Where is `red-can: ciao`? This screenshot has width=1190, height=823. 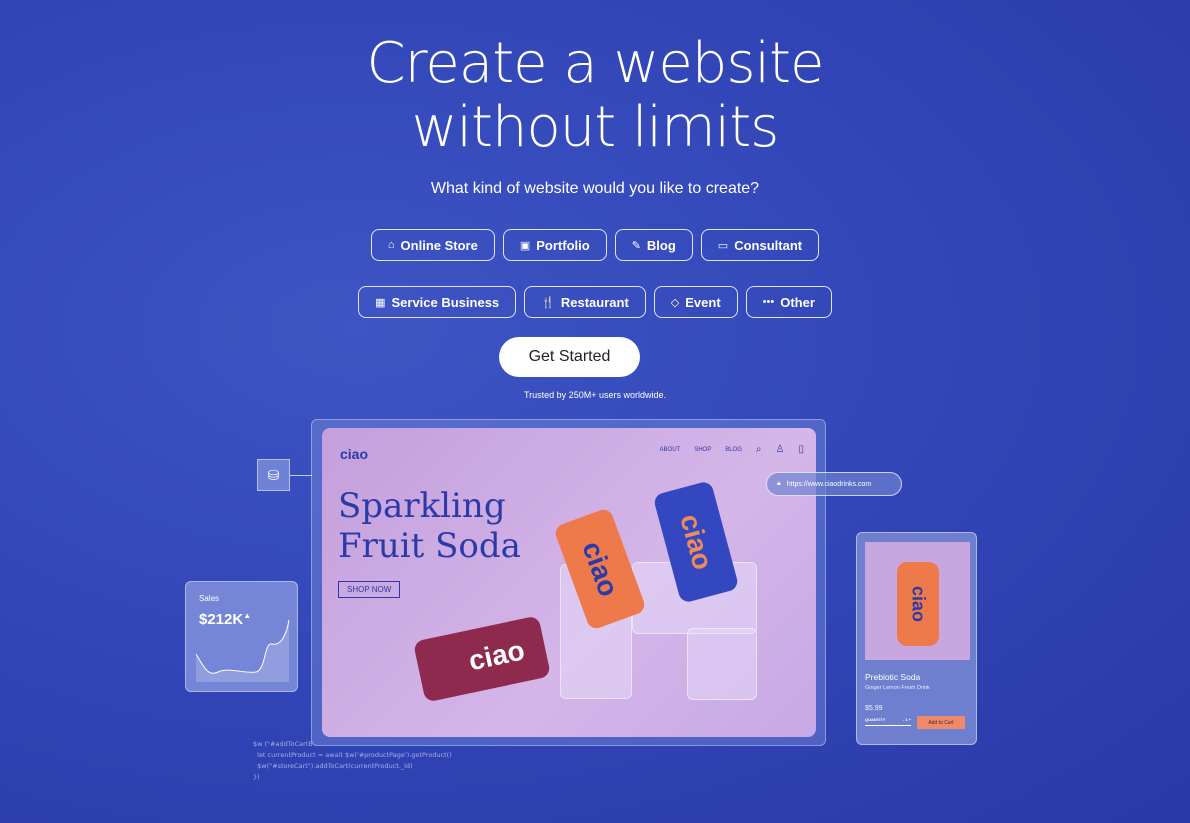 red-can: ciao is located at coordinates (482, 659).